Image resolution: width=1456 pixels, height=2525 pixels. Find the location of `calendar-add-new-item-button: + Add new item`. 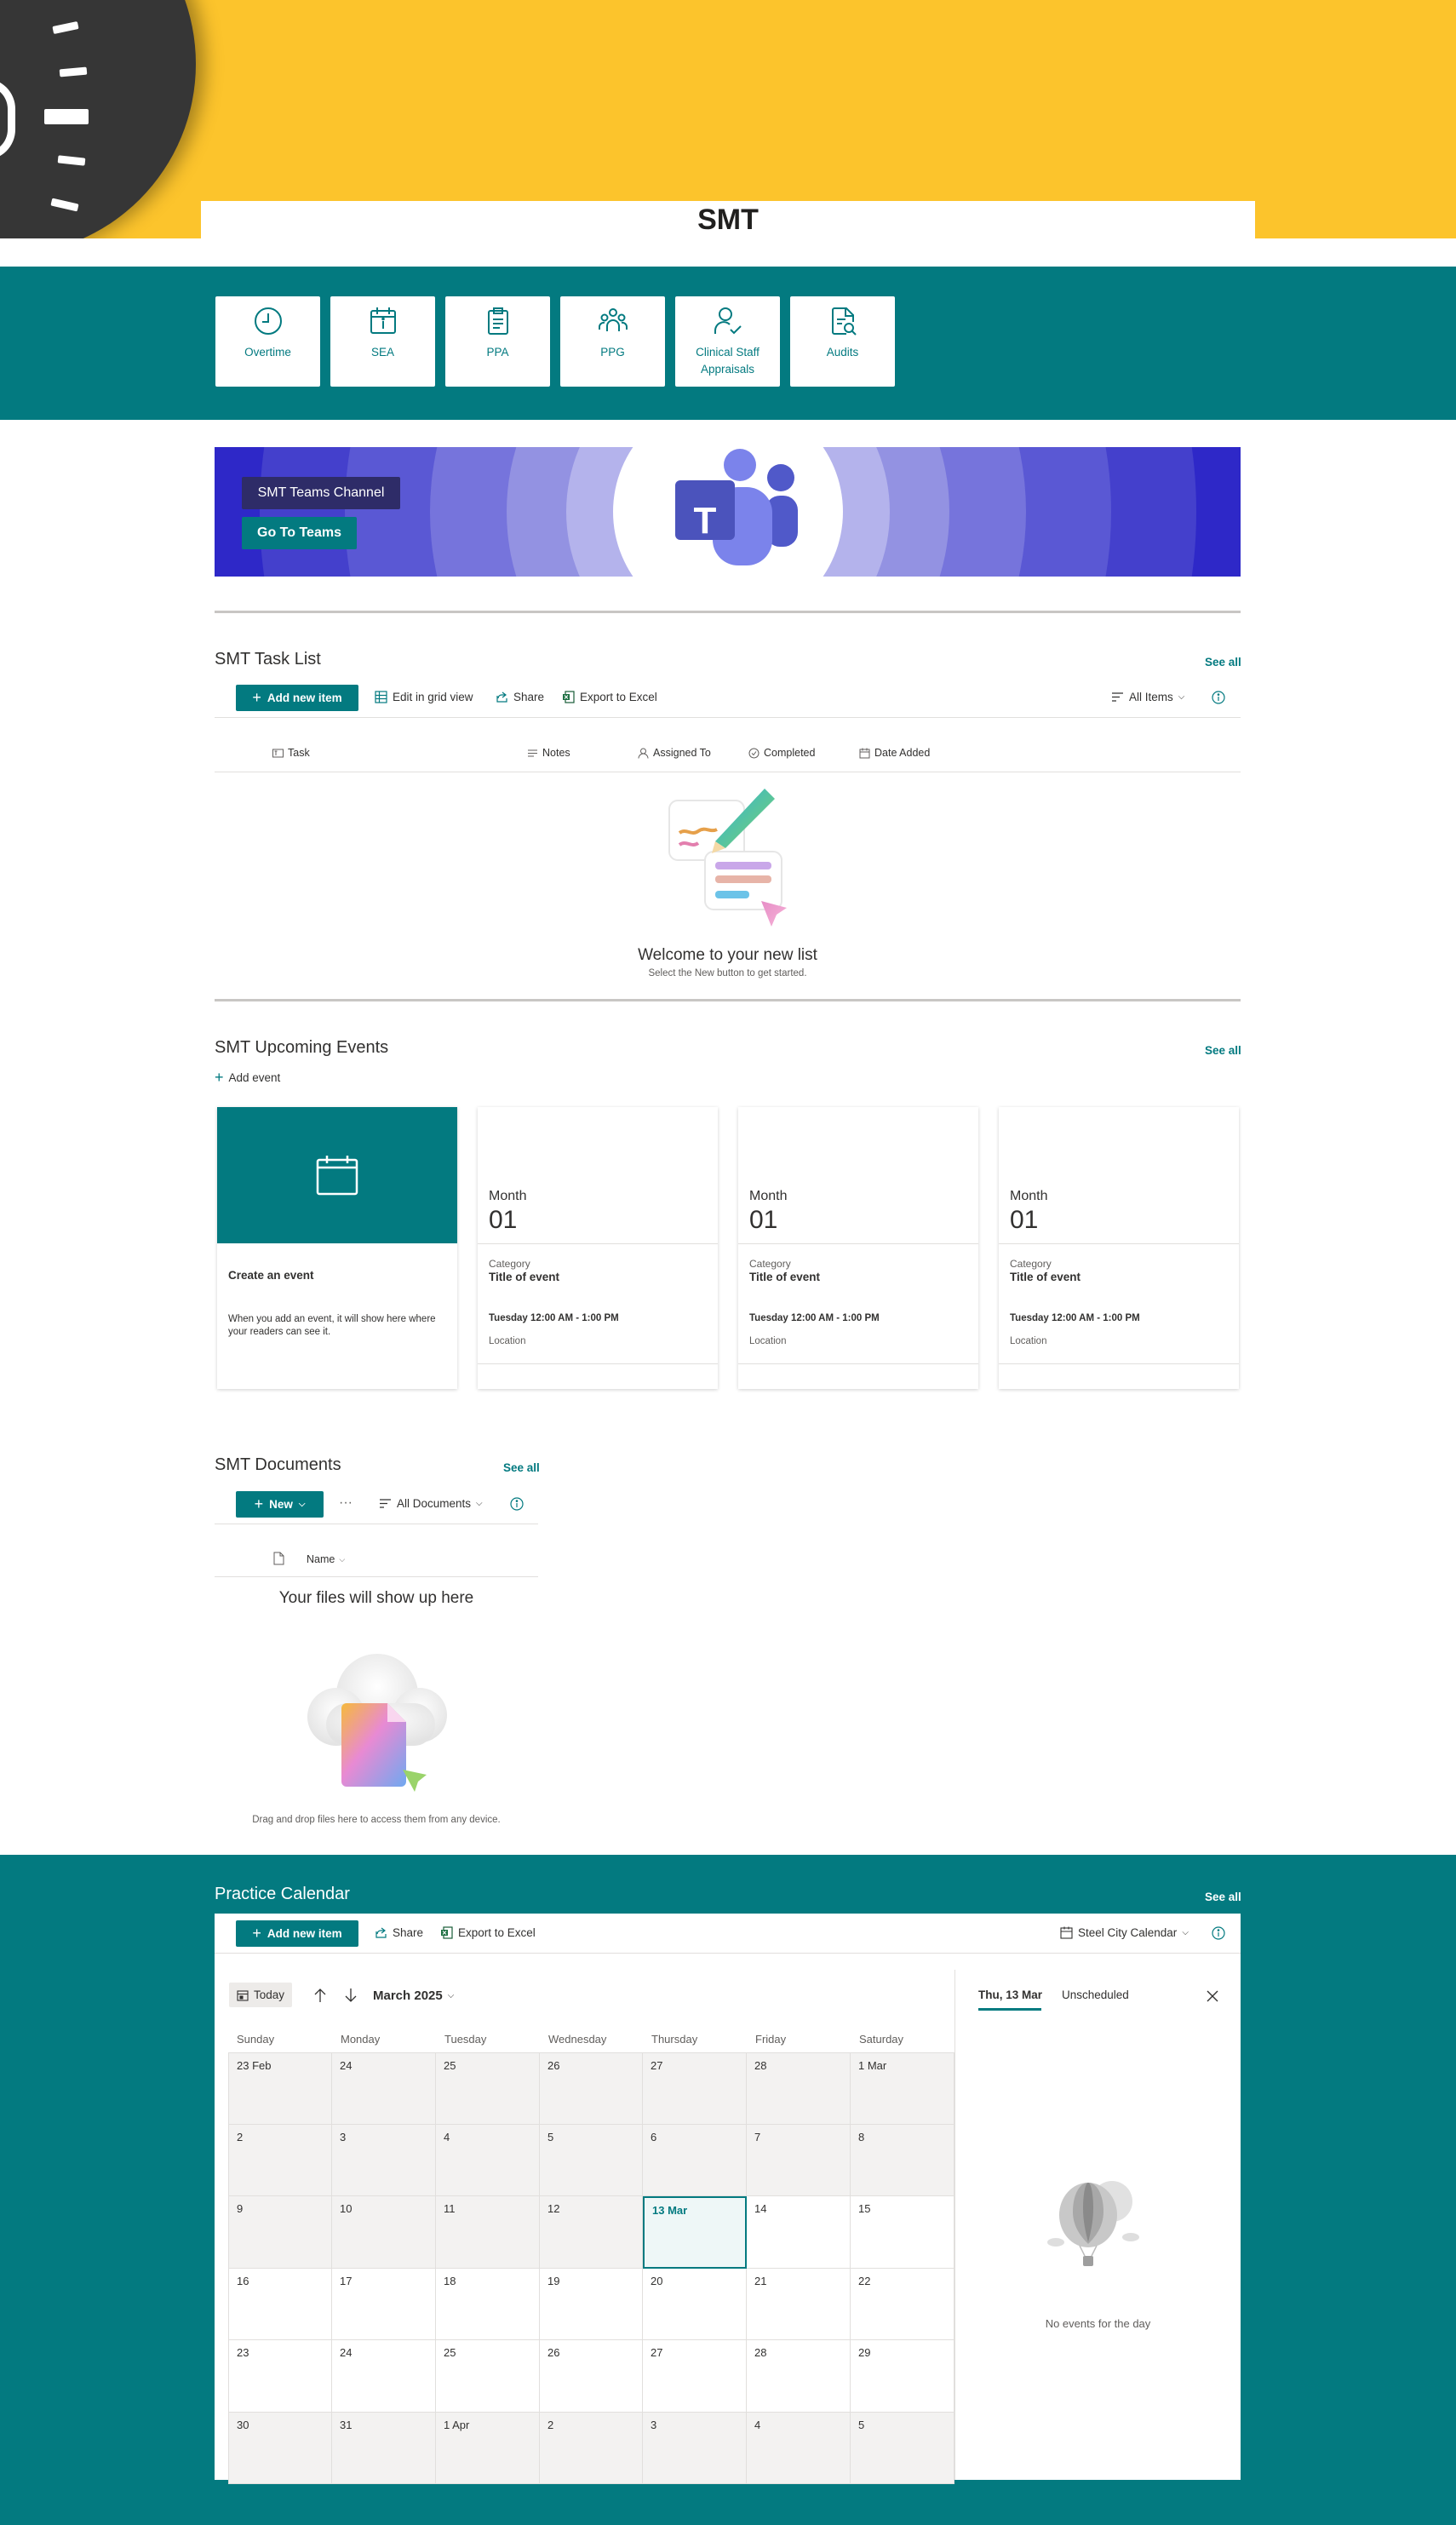

calendar-add-new-item-button: + Add new item is located at coordinates (297, 1933).